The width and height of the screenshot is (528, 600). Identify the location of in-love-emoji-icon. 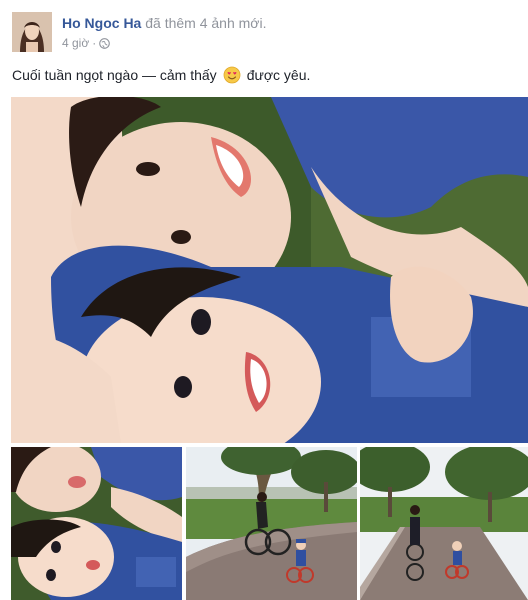
(232, 75).